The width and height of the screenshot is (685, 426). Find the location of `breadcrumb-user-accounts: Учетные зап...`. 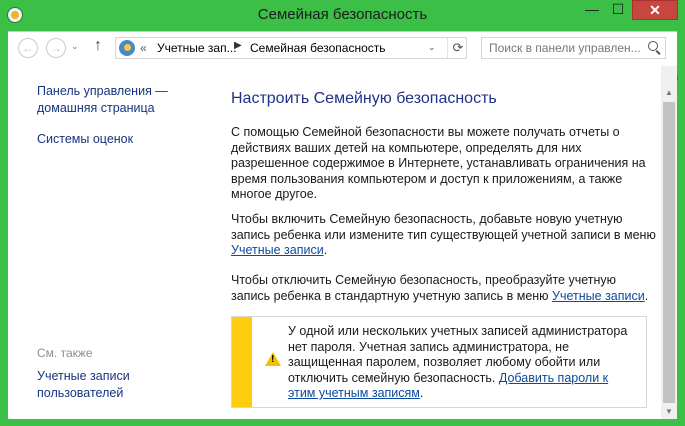

breadcrumb-user-accounts: Учетные зап... is located at coordinates (197, 48).